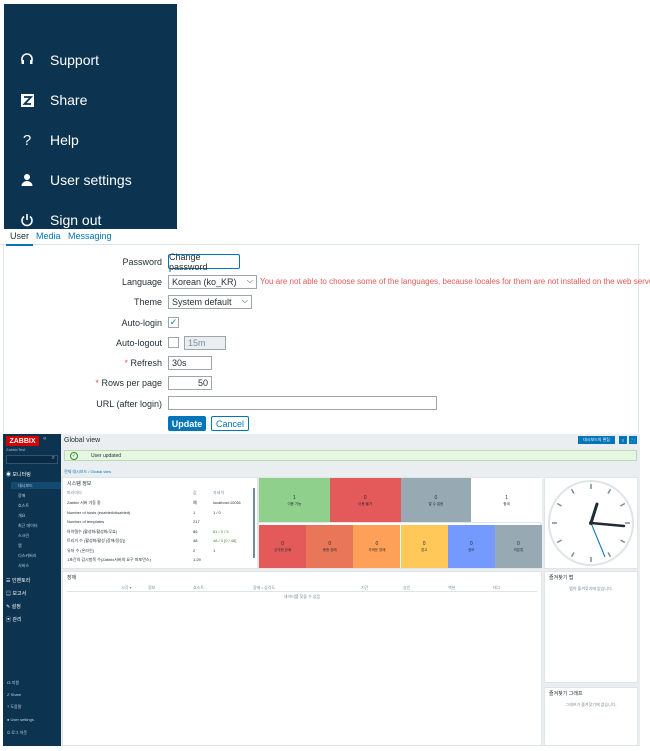  What do you see at coordinates (27, 220) in the screenshot?
I see `power-icon` at bounding box center [27, 220].